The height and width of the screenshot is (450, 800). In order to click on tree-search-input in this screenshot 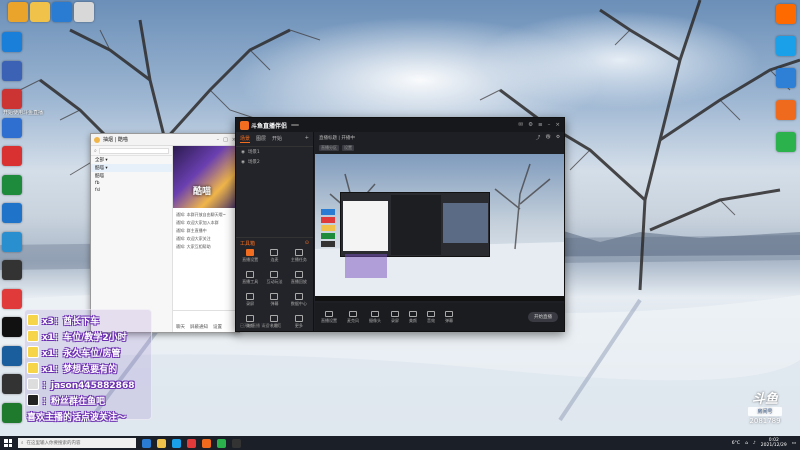, I will do `click(133, 150)`.